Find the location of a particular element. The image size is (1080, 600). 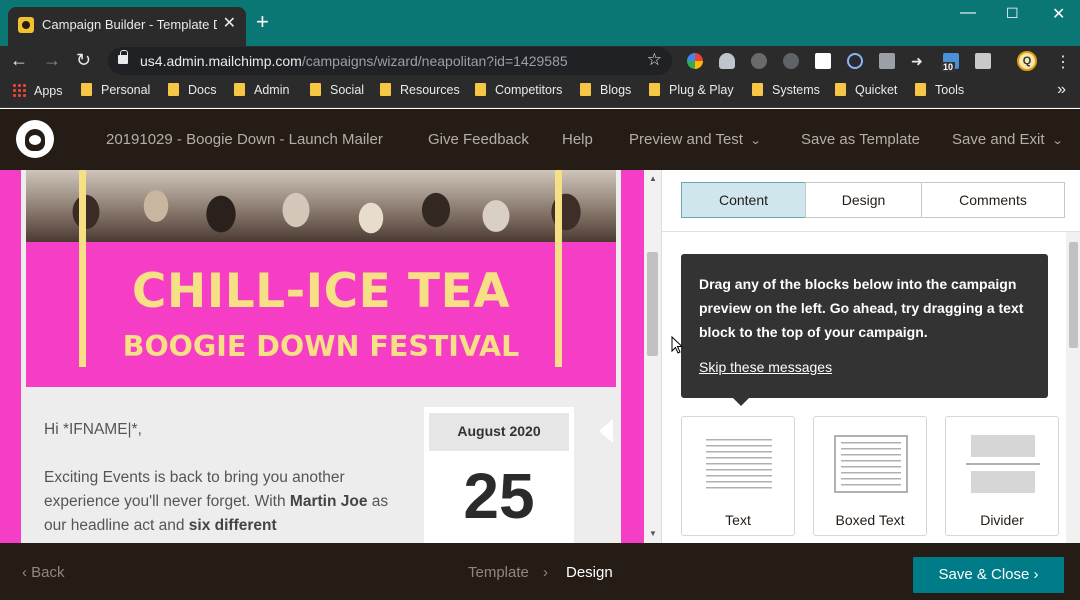

save-as-template-button: Save as Template is located at coordinates (860, 139).